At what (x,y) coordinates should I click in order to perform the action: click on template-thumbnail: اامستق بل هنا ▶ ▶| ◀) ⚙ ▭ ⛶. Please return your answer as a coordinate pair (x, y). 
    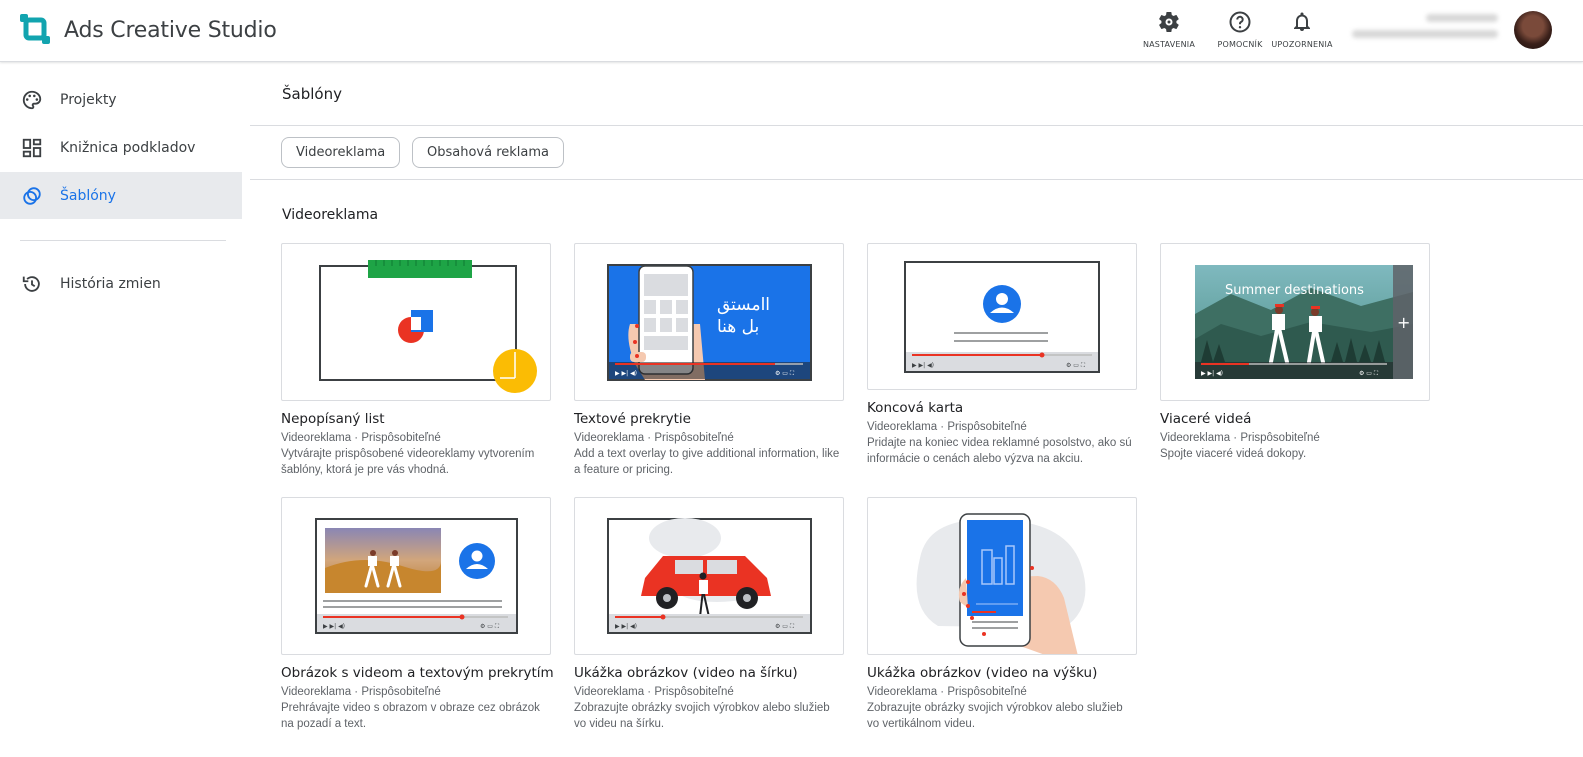
    Looking at the image, I should click on (709, 322).